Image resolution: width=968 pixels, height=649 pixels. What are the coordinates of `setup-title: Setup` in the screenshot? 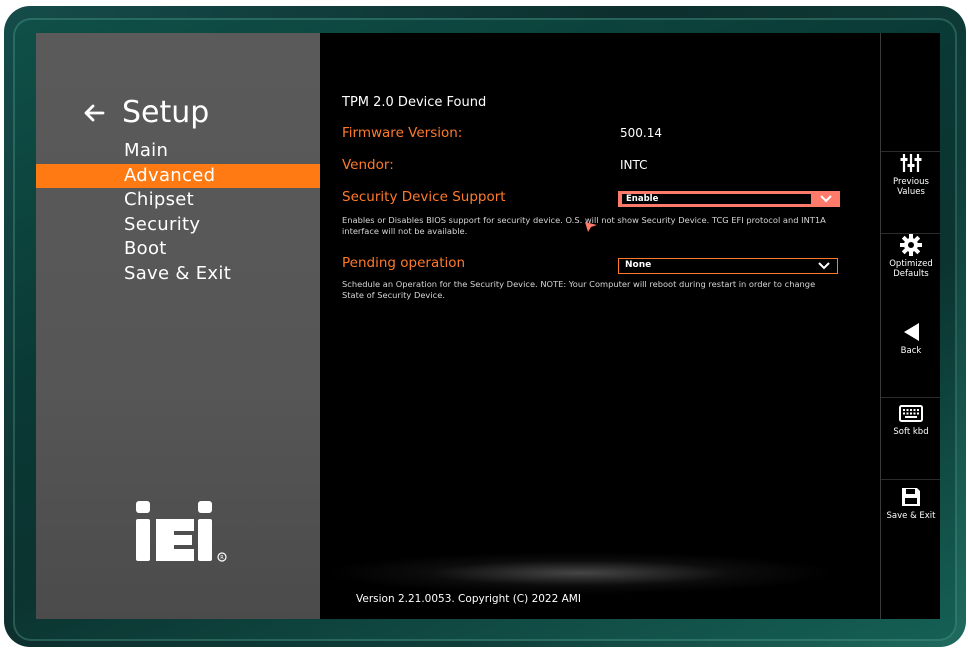 It's located at (145, 112).